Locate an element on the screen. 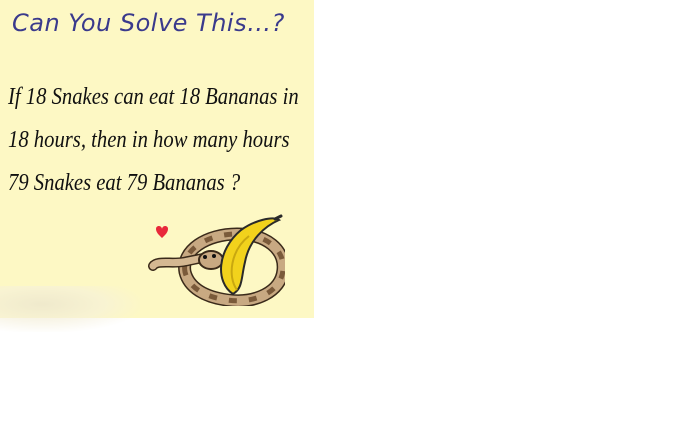  question-line-3: 79 Snakes eat 79 Bananas ? is located at coordinates (124, 183).